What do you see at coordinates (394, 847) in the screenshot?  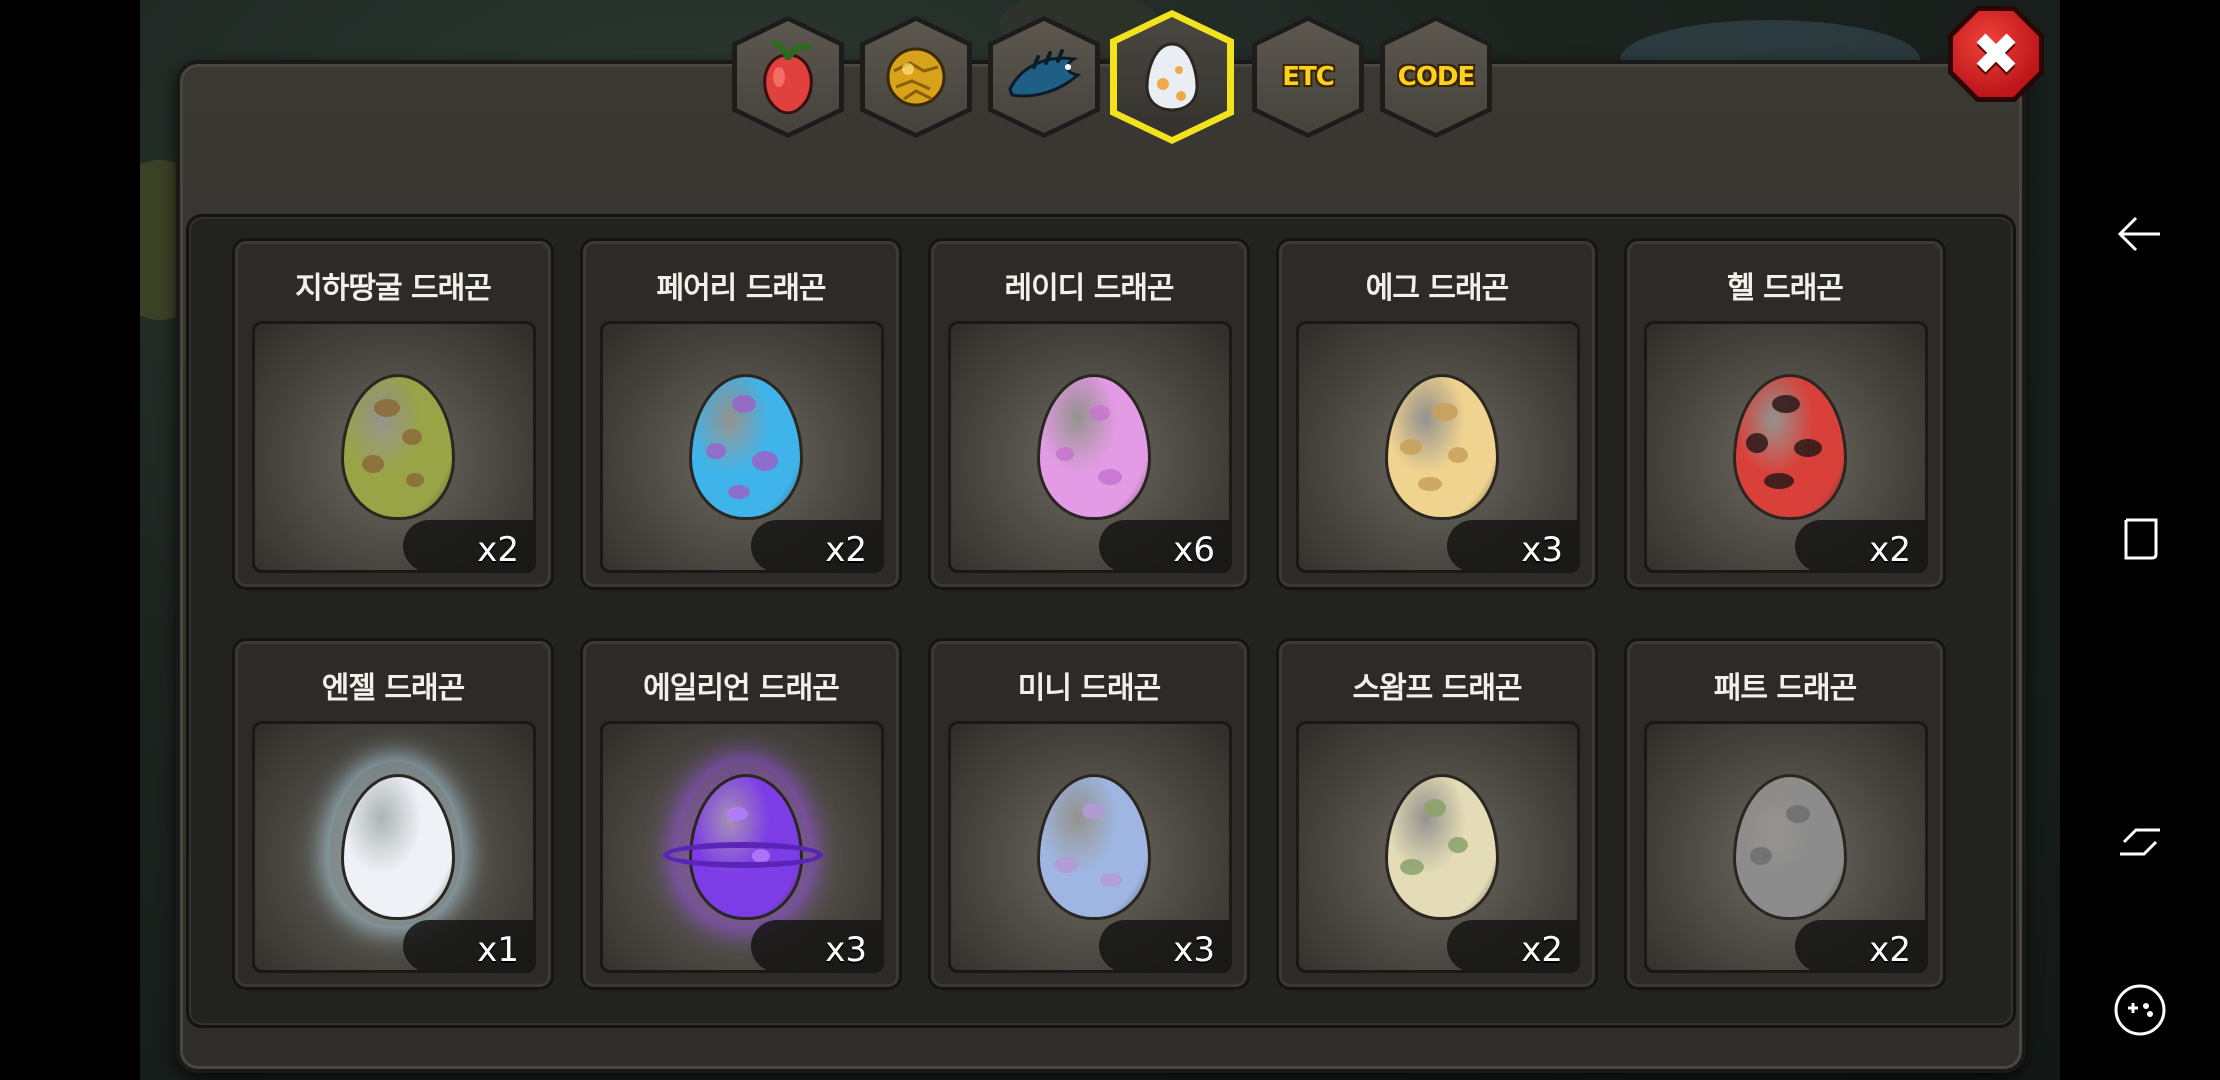 I see `egg-image-frame: x1` at bounding box center [394, 847].